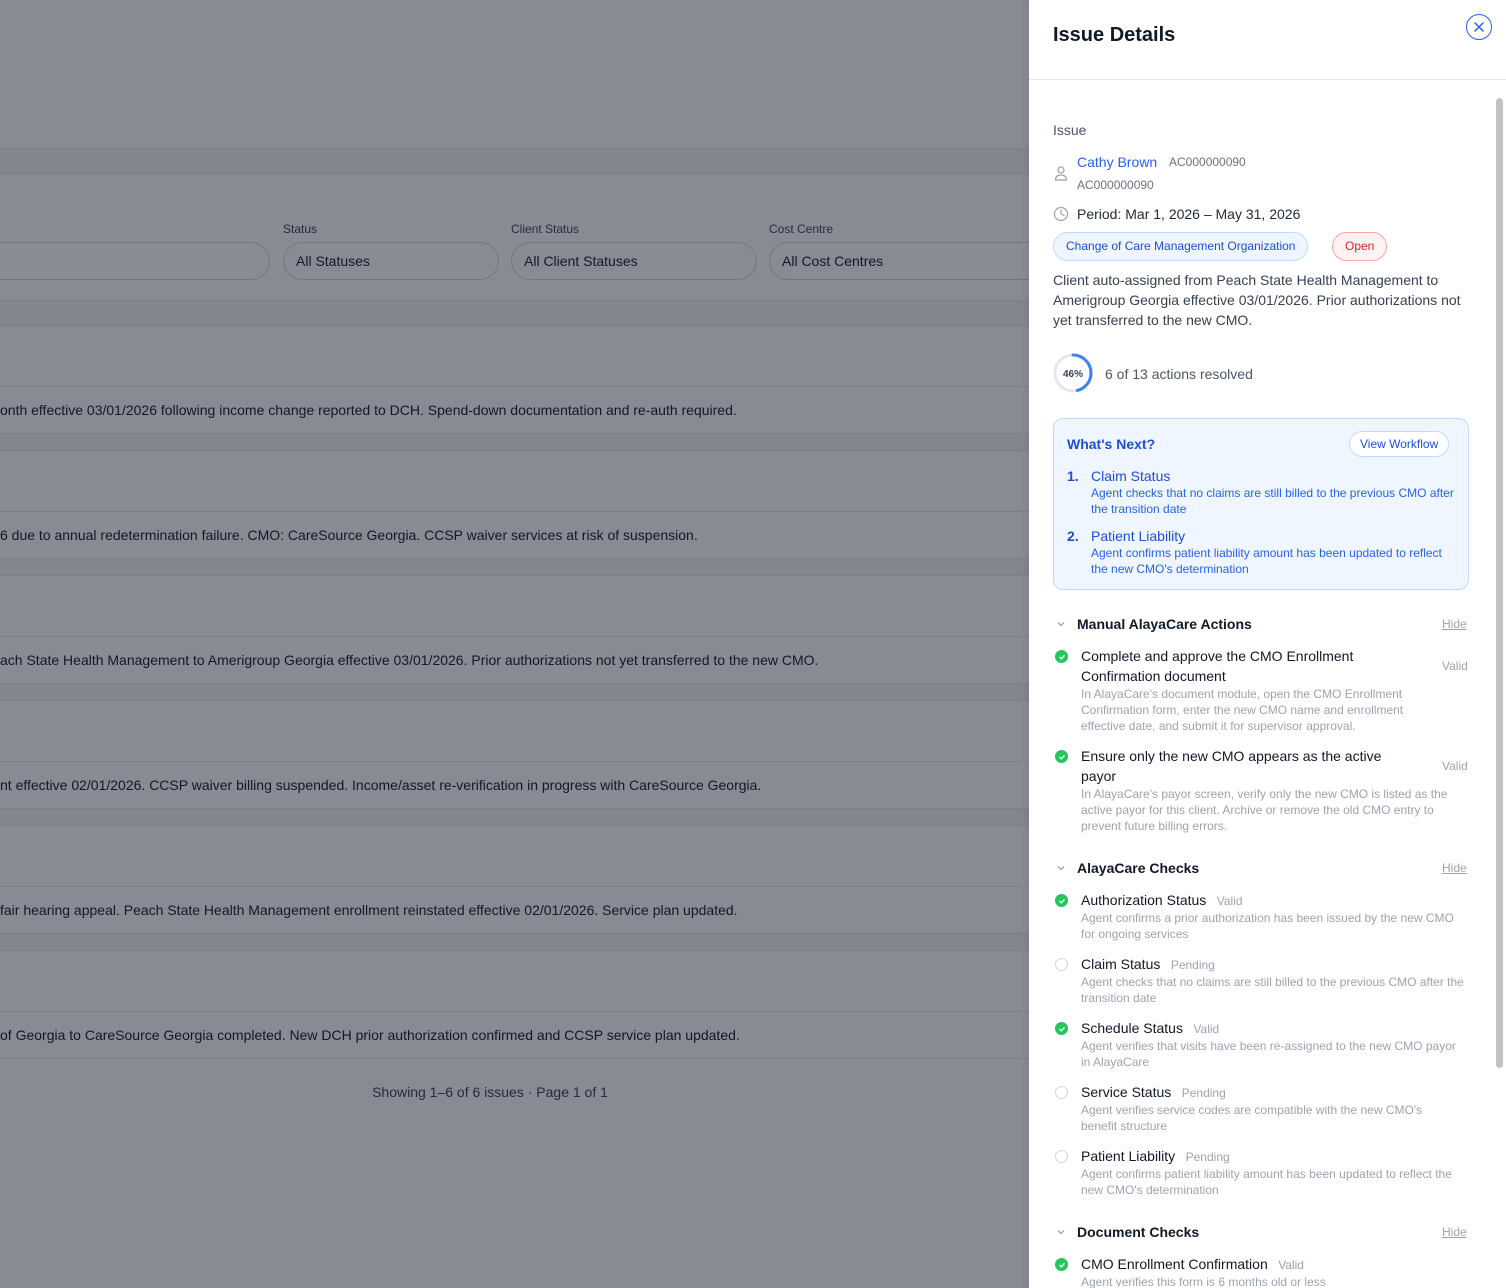  What do you see at coordinates (1121, 964) in the screenshot?
I see `check-item-title: Claim Status` at bounding box center [1121, 964].